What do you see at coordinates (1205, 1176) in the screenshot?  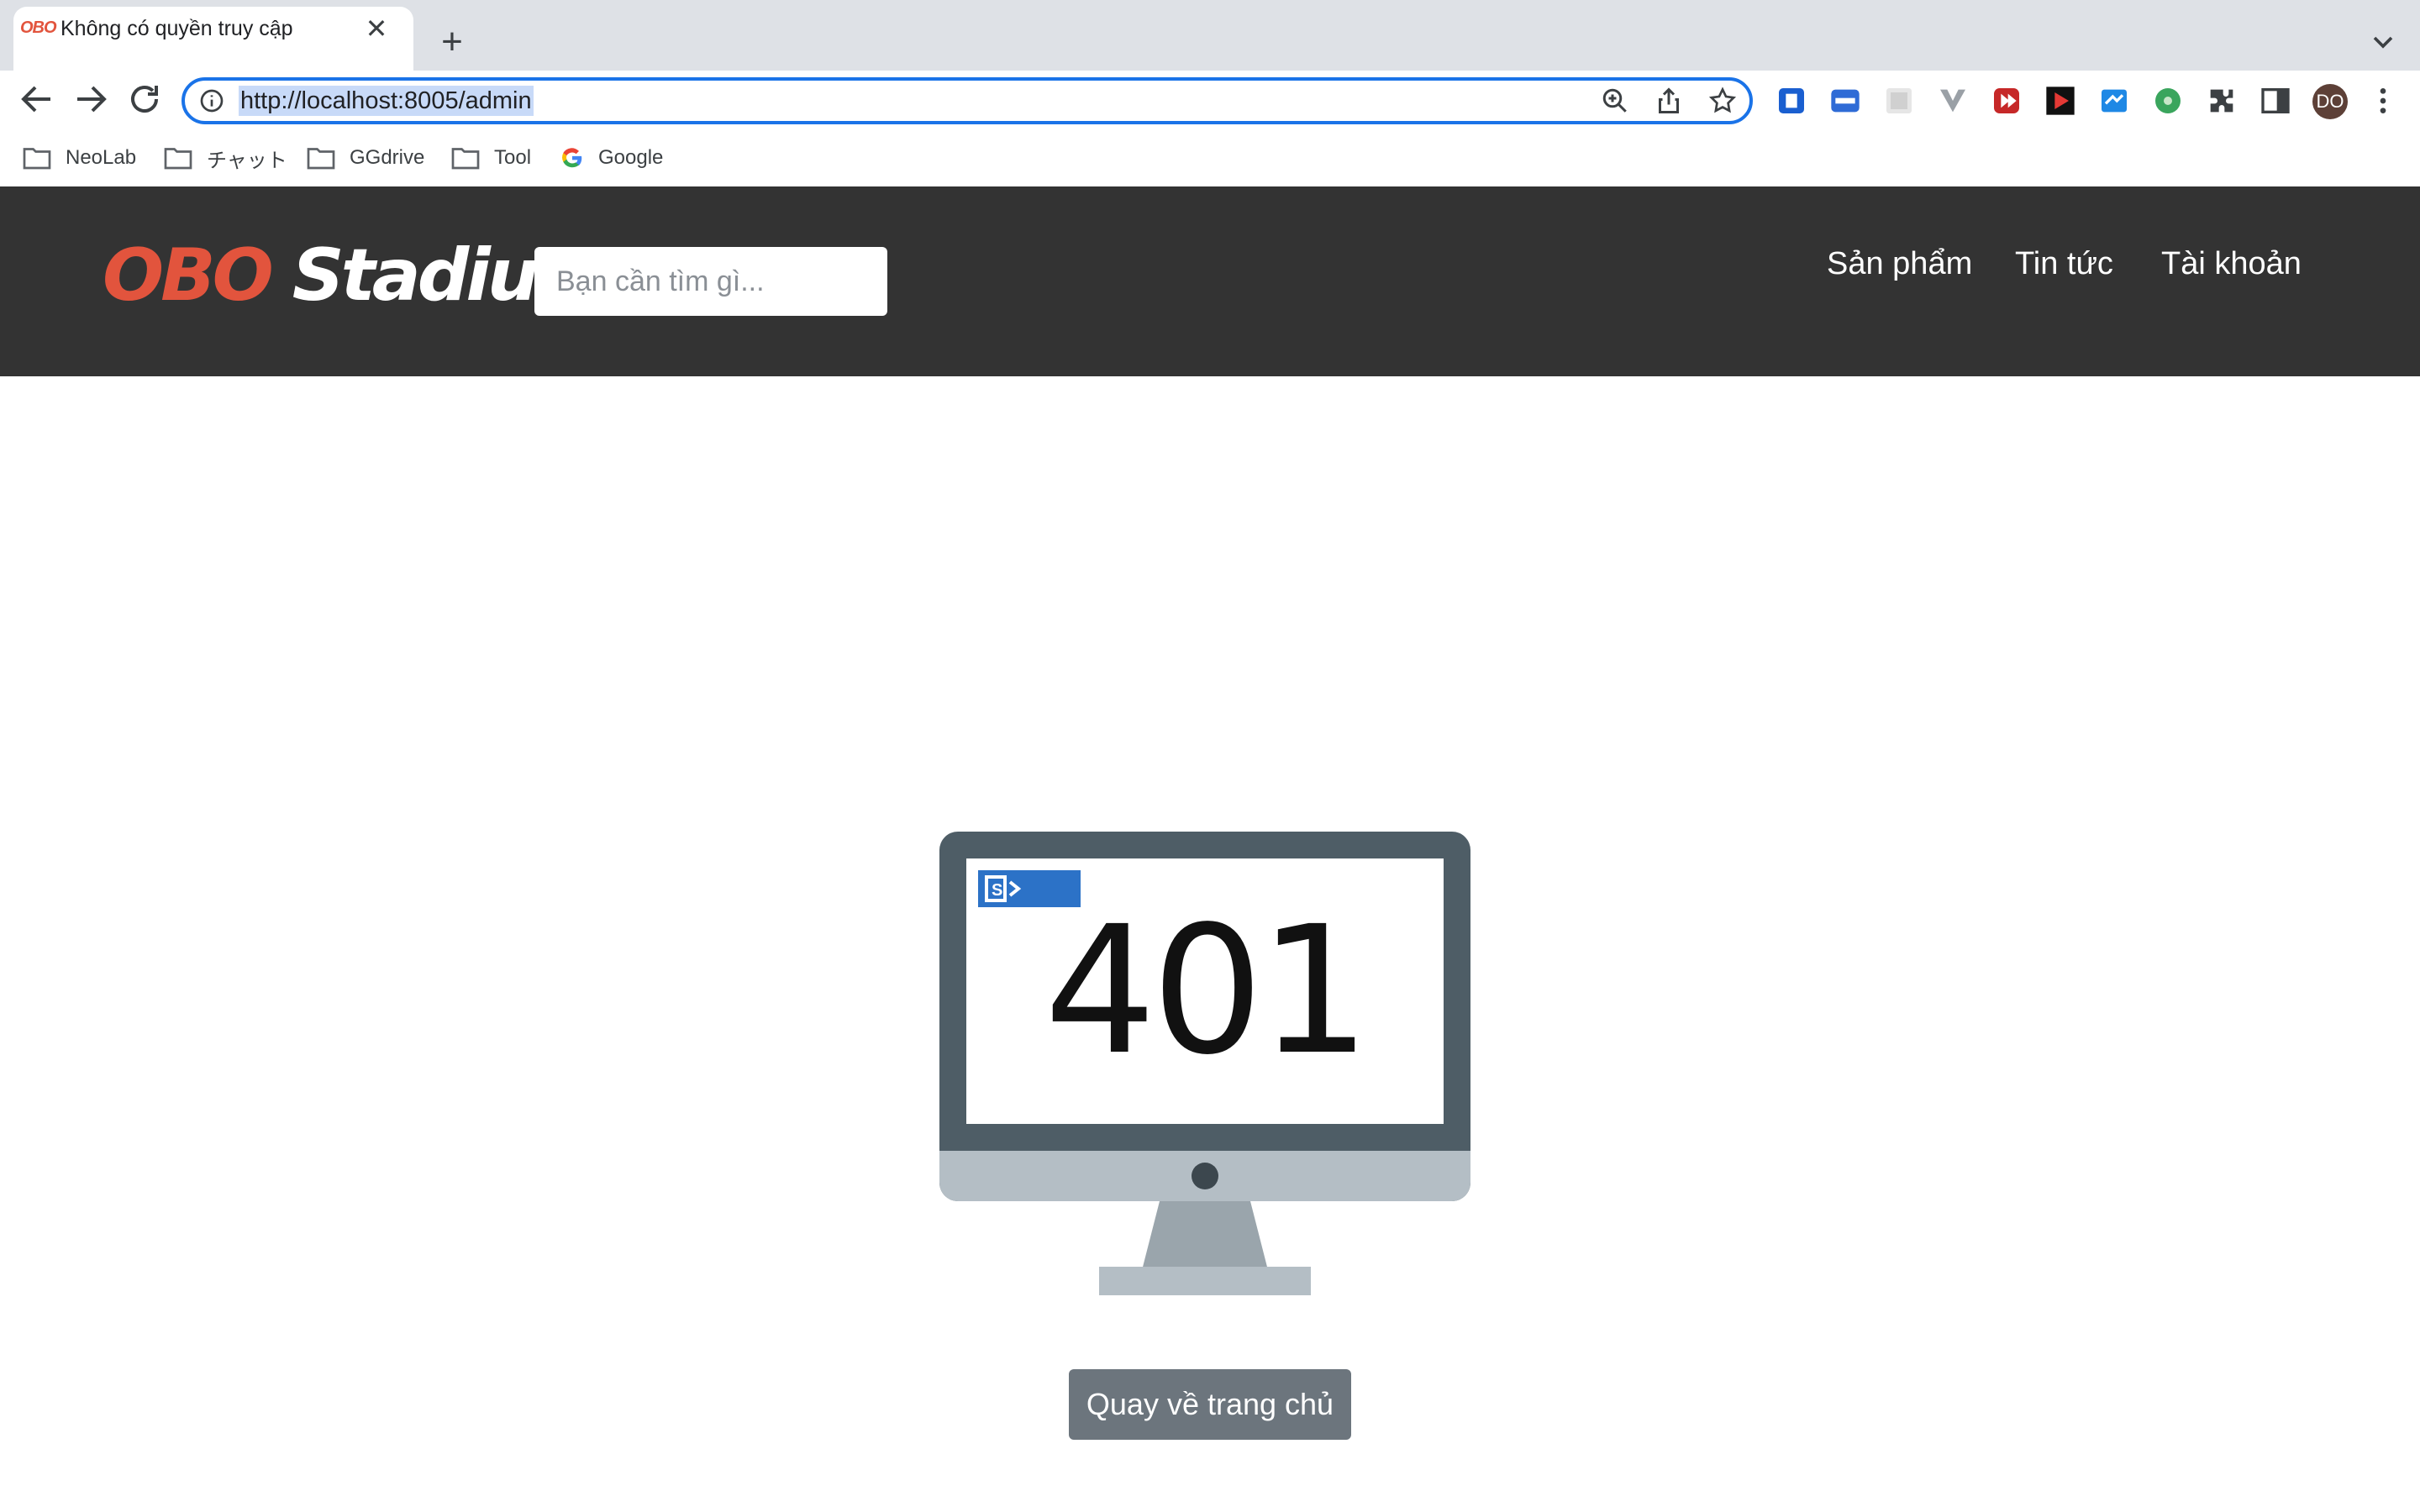 I see `monitor-power-dot` at bounding box center [1205, 1176].